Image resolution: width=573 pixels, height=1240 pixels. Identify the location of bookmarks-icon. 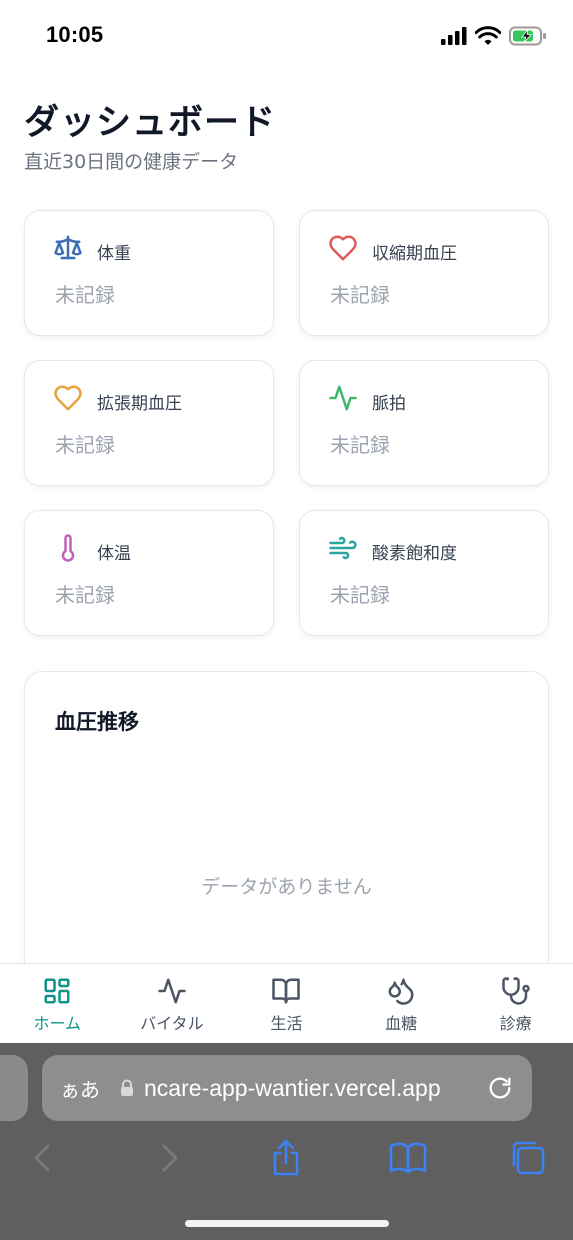
(408, 1158).